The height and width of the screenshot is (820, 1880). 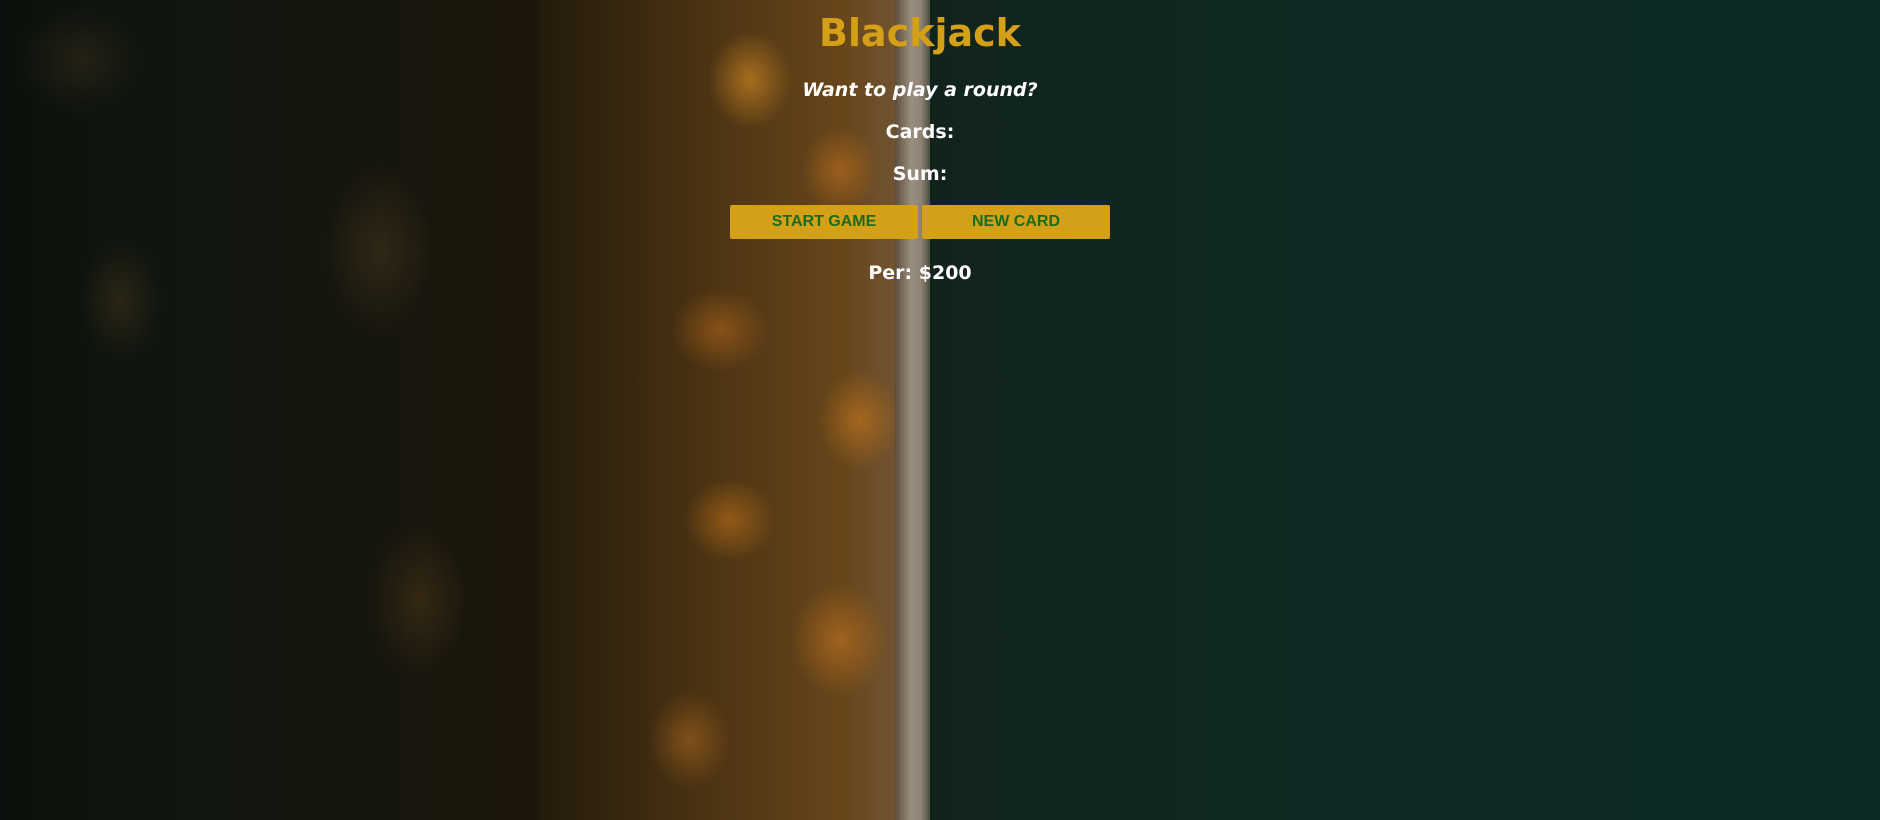 What do you see at coordinates (1016, 222) in the screenshot?
I see `new-card-button: NEW CARD` at bounding box center [1016, 222].